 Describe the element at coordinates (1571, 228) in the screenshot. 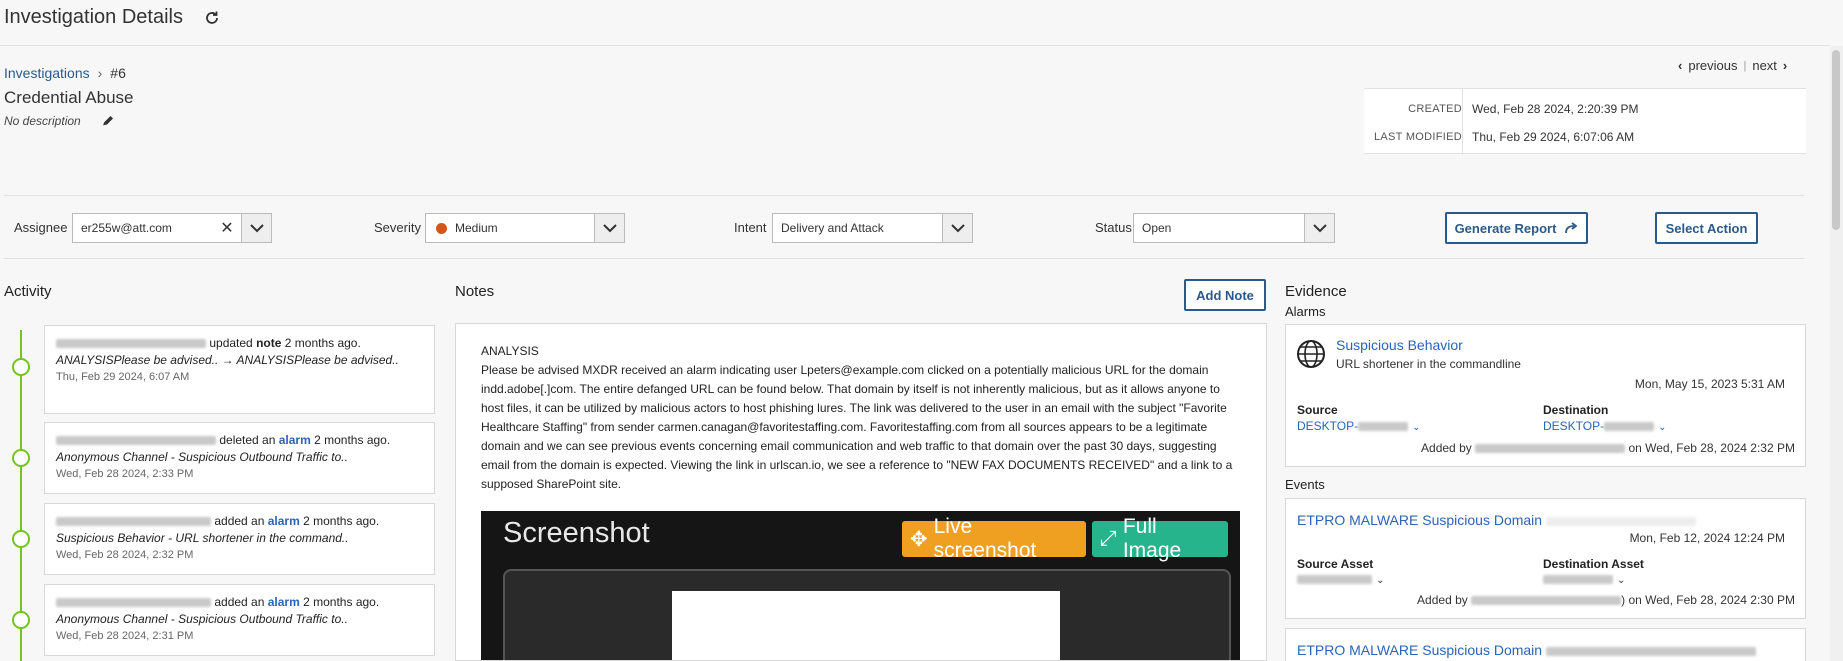

I see `share-arrow-icon` at that location.